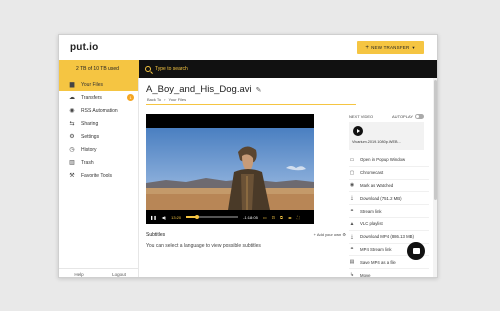  I want to click on action-download-751-2-mb: ⤓ Download (751.2 MB), so click(389, 199).